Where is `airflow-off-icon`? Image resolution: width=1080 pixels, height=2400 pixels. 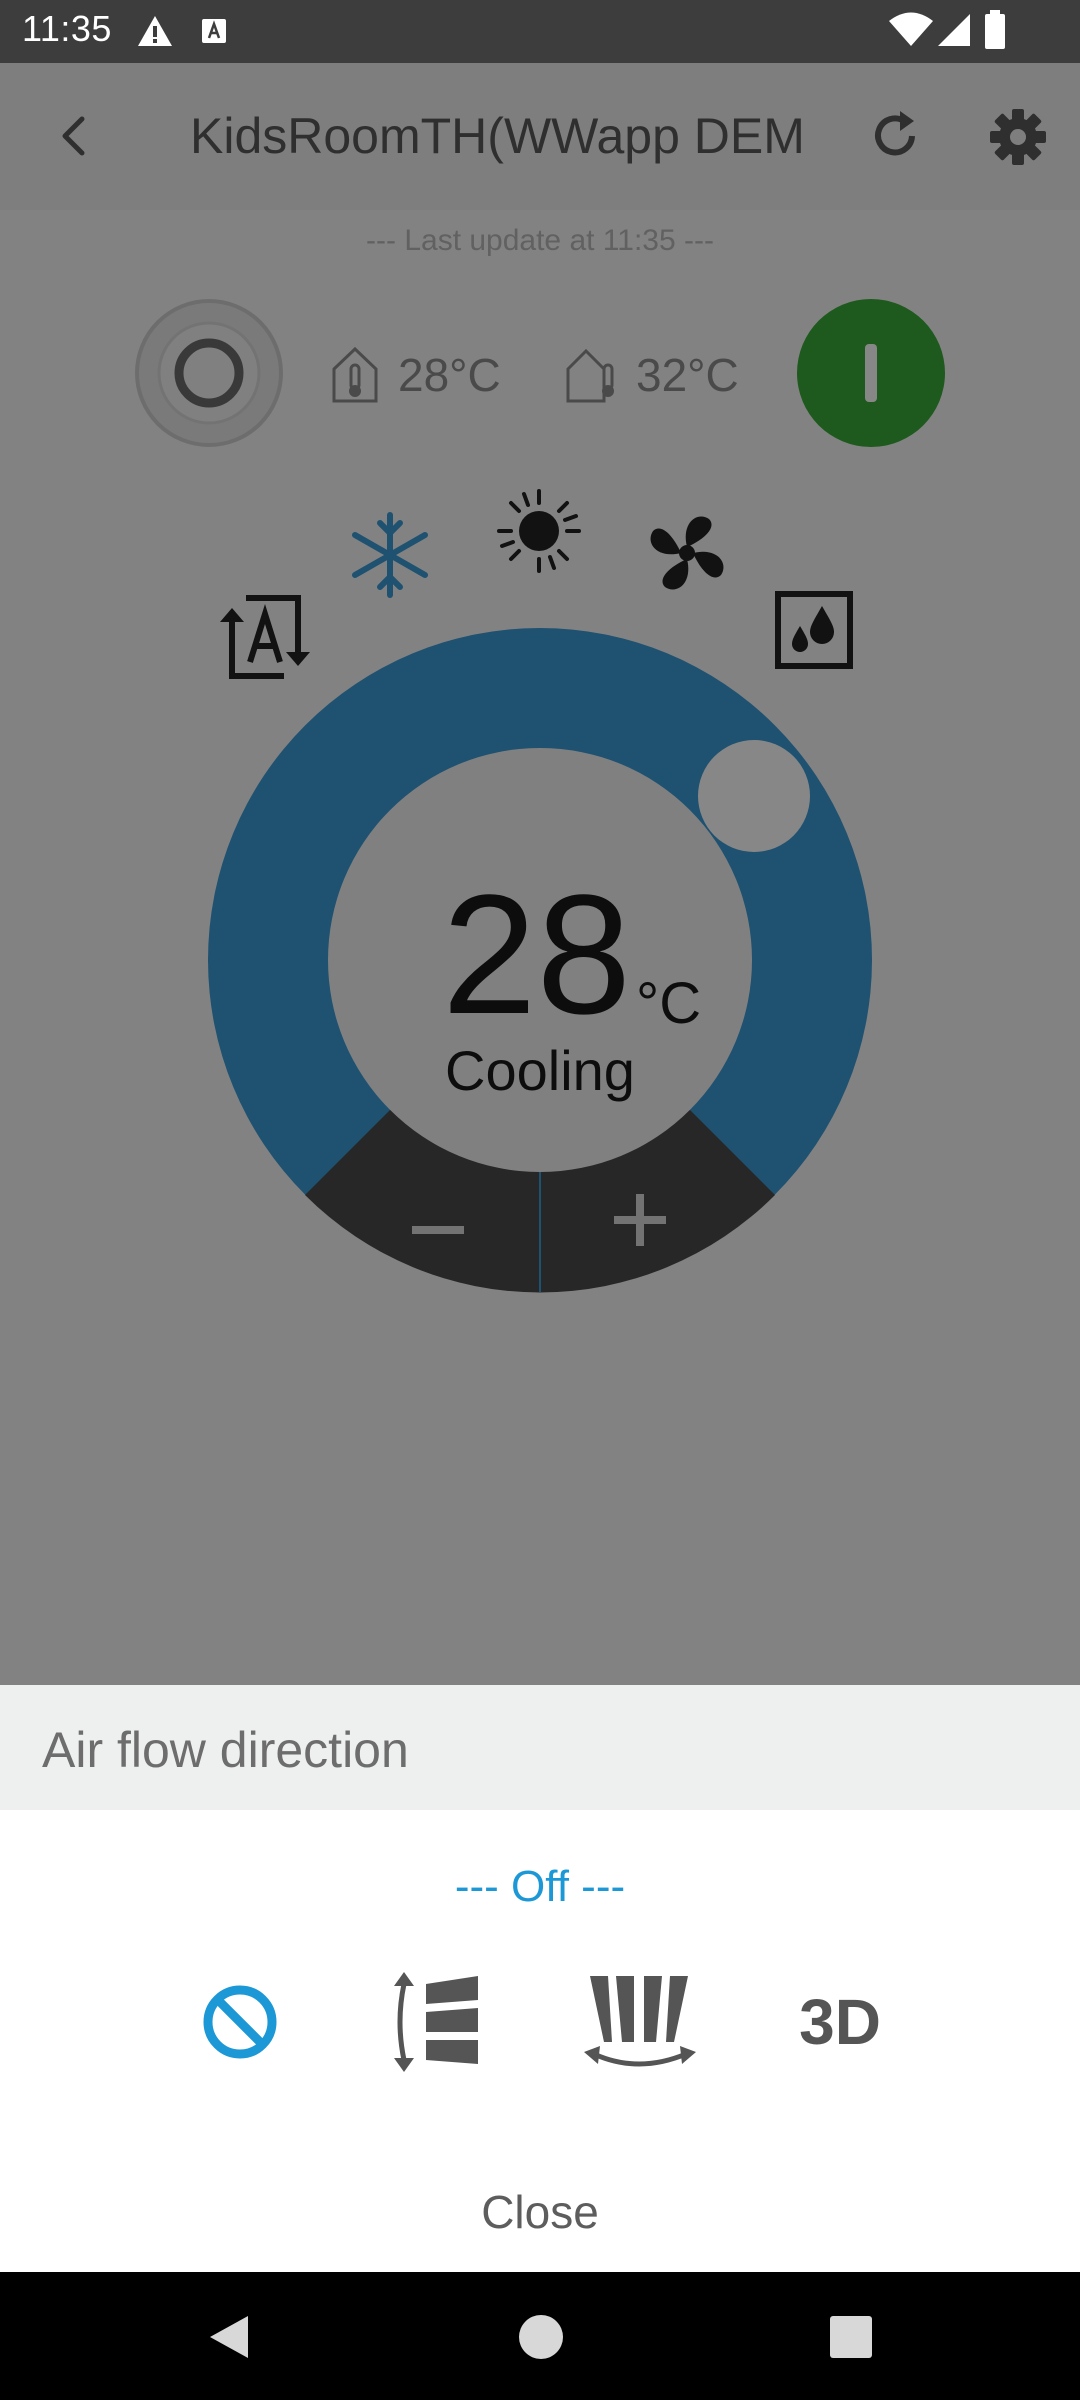 airflow-off-icon is located at coordinates (240, 2022).